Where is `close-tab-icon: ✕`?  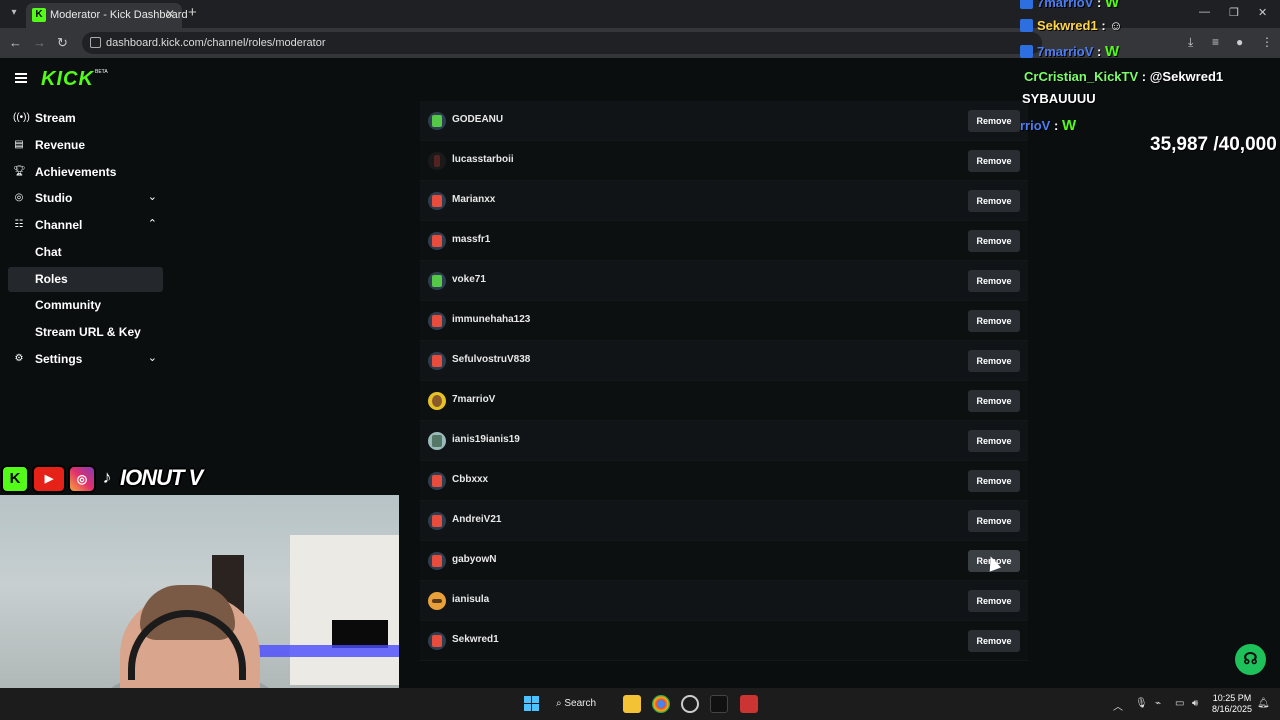
close-tab-icon: ✕ is located at coordinates (170, 14).